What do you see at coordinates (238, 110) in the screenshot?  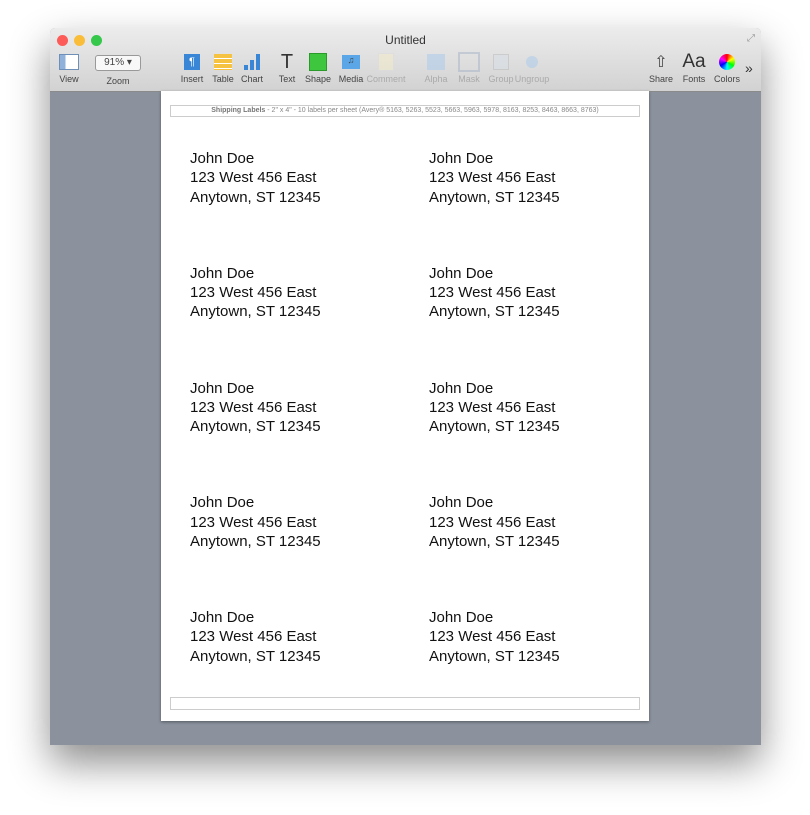 I see `header-bold: Shipping Labels` at bounding box center [238, 110].